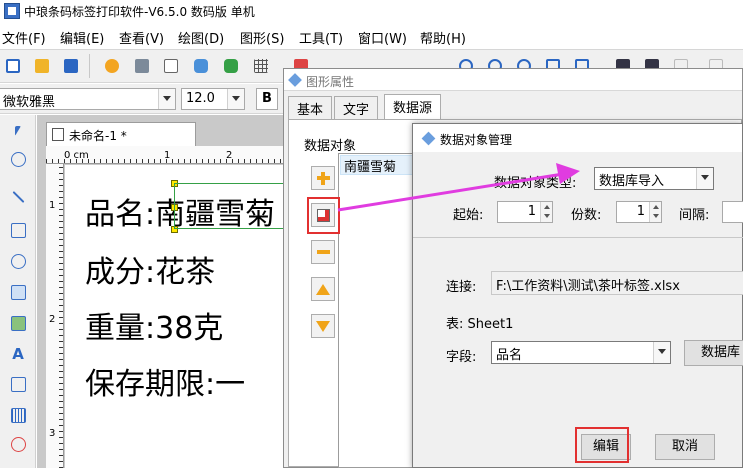  What do you see at coordinates (568, 173) in the screenshot?
I see `arrow-head` at bounding box center [568, 173].